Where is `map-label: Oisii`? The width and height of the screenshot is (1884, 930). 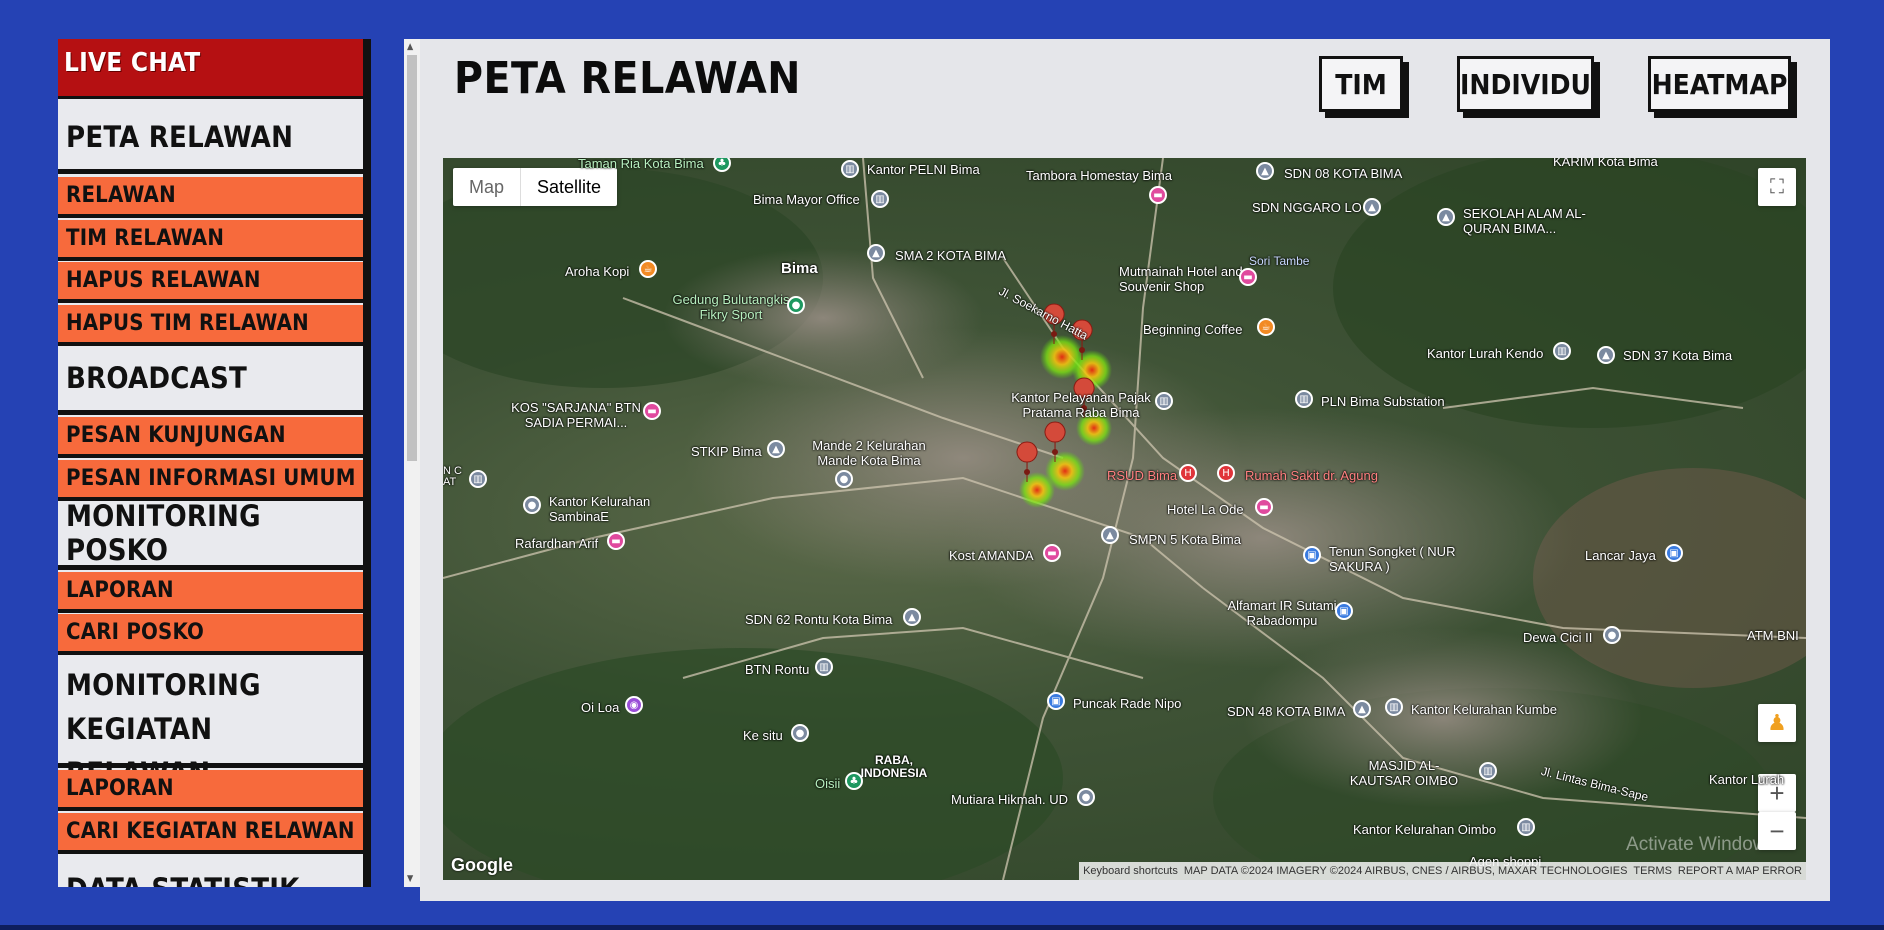
map-label: Oisii is located at coordinates (827, 783).